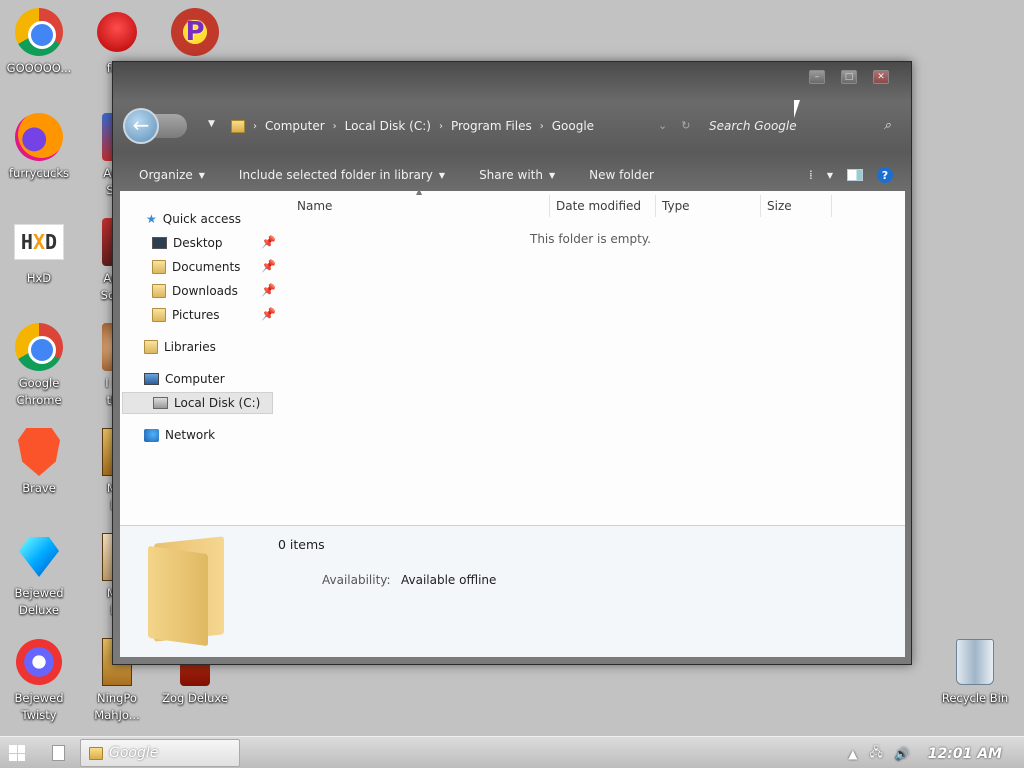  I want to click on gem-twist-icon, so click(39, 662).